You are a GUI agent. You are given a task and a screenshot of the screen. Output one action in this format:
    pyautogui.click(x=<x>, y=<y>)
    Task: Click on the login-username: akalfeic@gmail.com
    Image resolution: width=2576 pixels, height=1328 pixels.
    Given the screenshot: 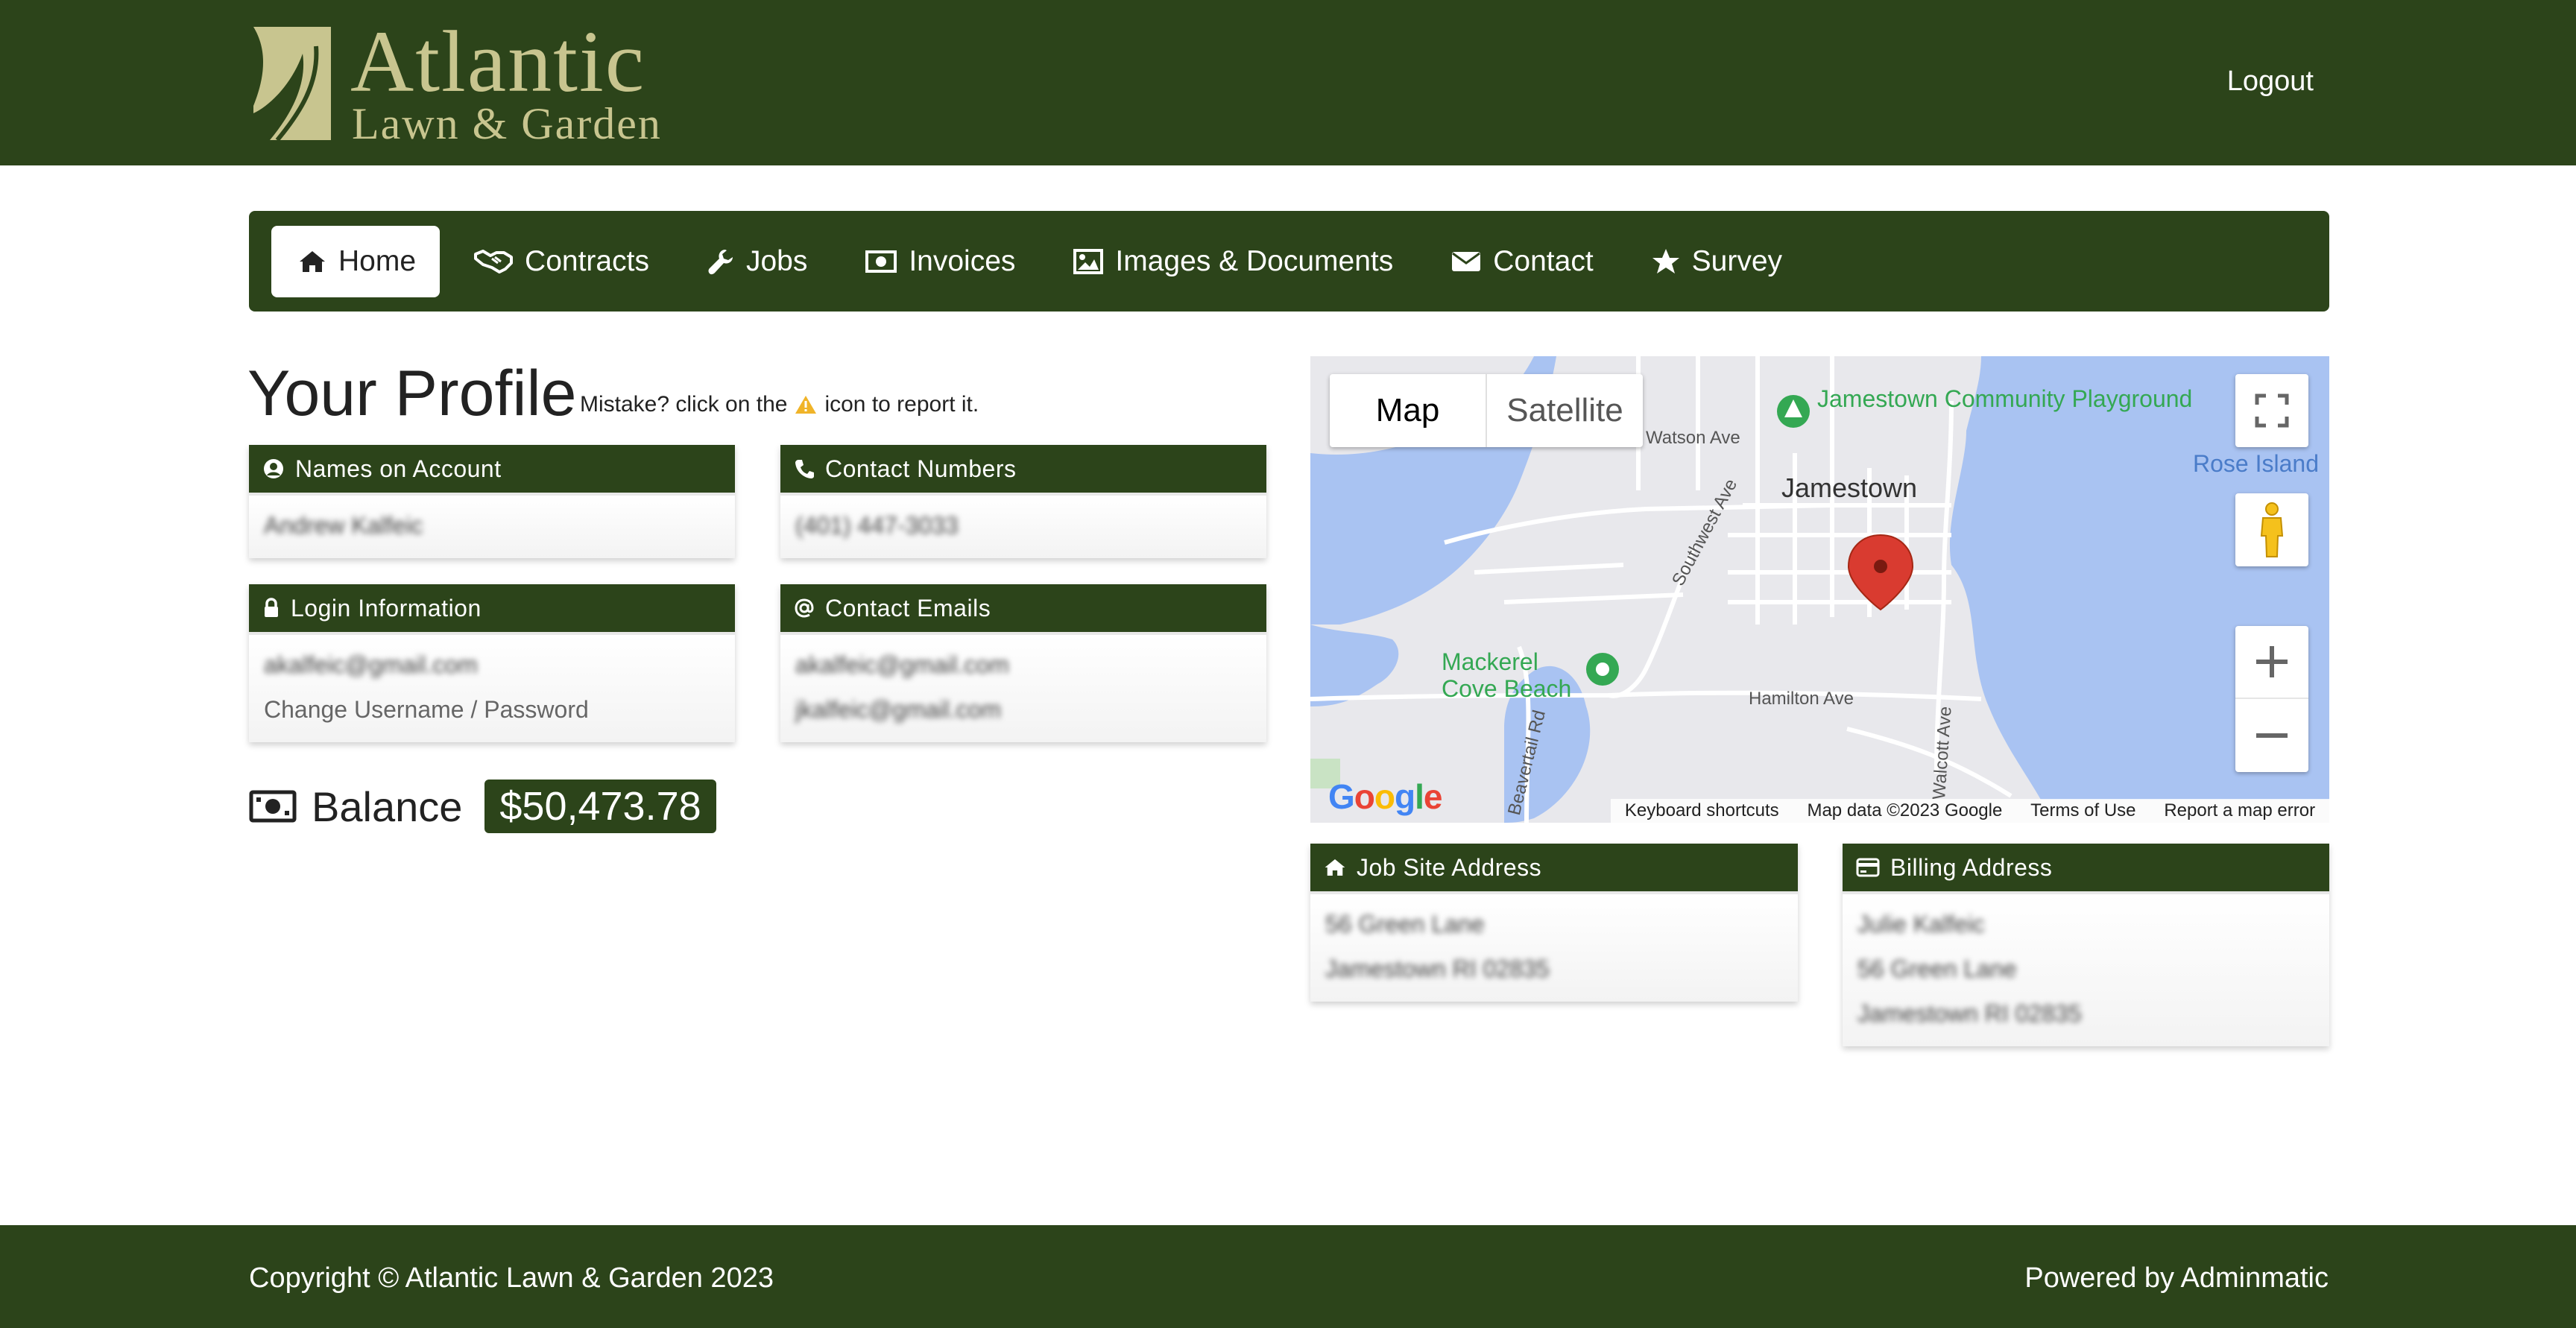 What is the action you would take?
    pyautogui.click(x=371, y=665)
    